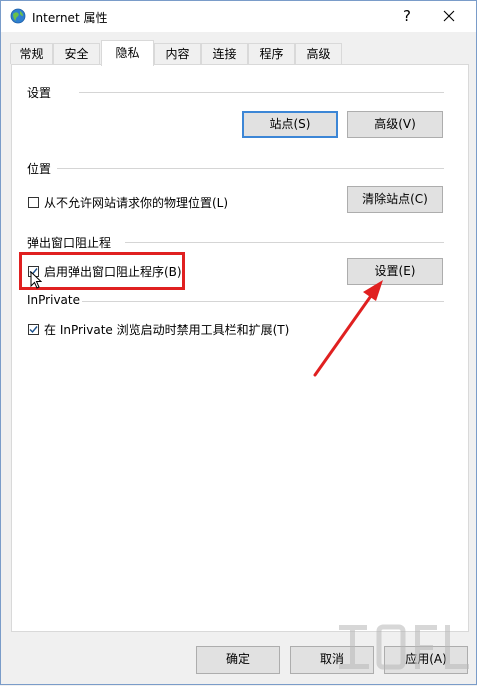  What do you see at coordinates (136, 203) in the screenshot?
I see `location-checkbox-label: 从不允许网站请求你的物理位置(L)` at bounding box center [136, 203].